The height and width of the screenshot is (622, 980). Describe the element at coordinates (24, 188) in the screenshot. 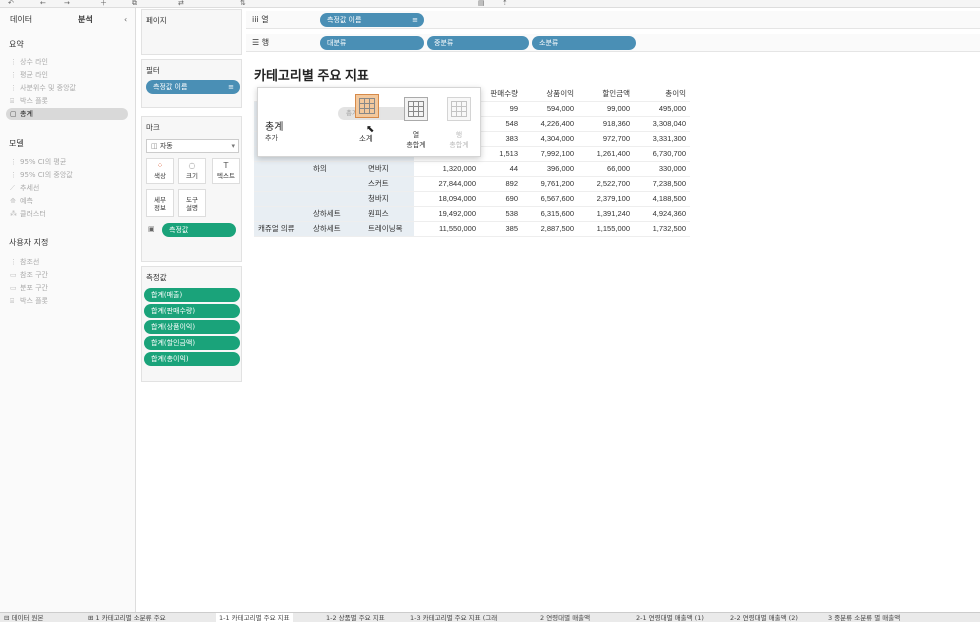

I see `trend-line-item: ⟋ 추세선` at that location.